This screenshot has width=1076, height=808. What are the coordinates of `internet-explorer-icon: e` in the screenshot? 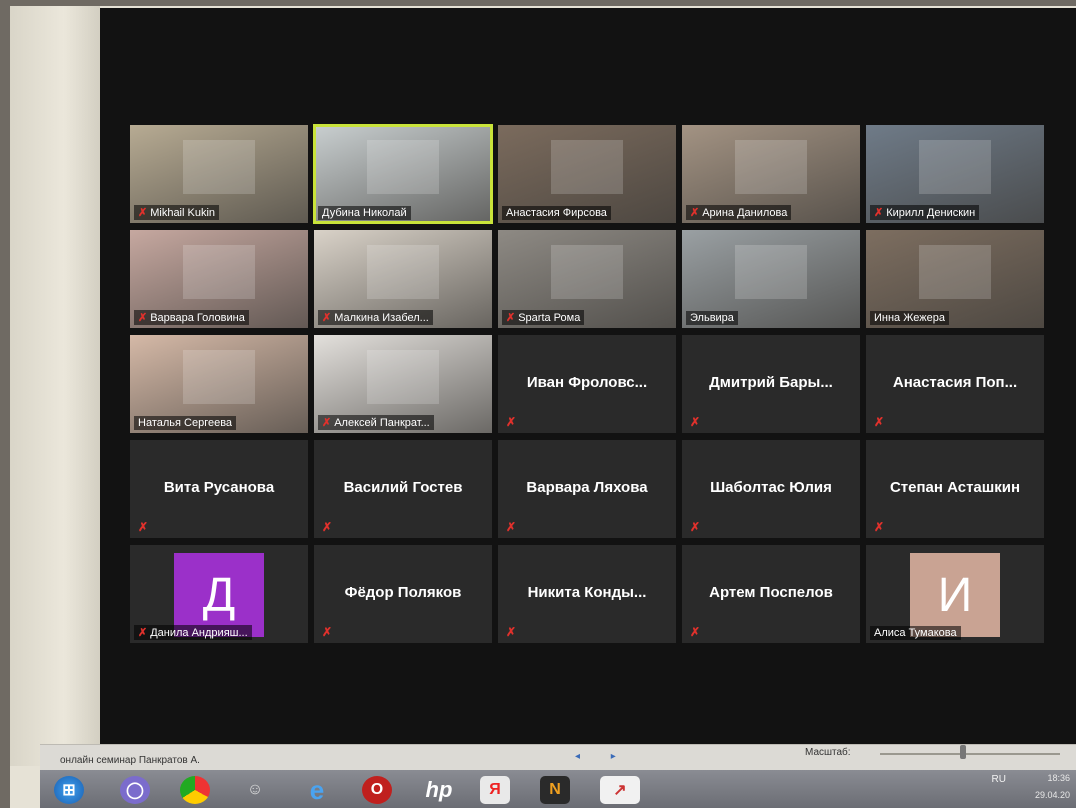 It's located at (317, 790).